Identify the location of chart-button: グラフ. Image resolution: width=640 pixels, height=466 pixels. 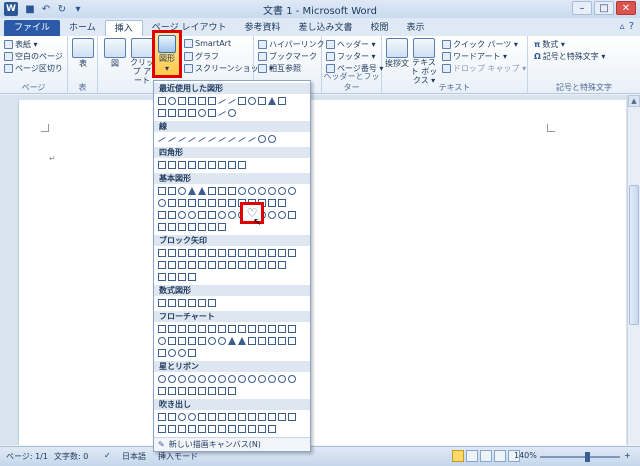
(201, 56).